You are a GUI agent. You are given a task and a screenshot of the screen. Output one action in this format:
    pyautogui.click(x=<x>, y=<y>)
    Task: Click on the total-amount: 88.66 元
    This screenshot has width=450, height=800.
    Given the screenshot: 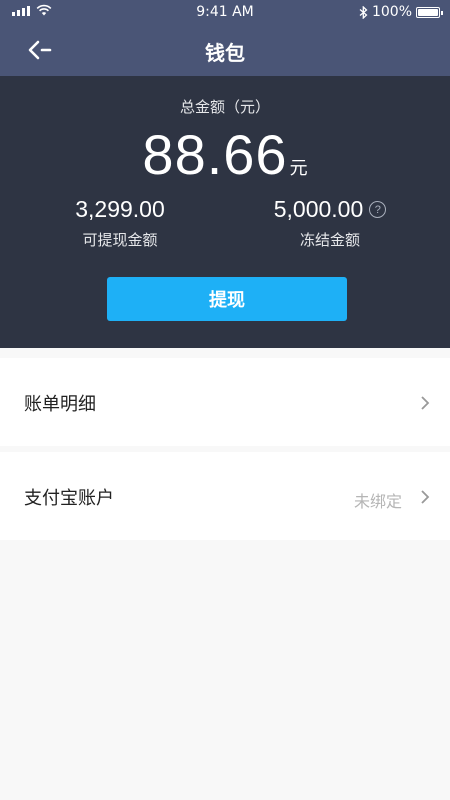 What is the action you would take?
    pyautogui.click(x=225, y=154)
    